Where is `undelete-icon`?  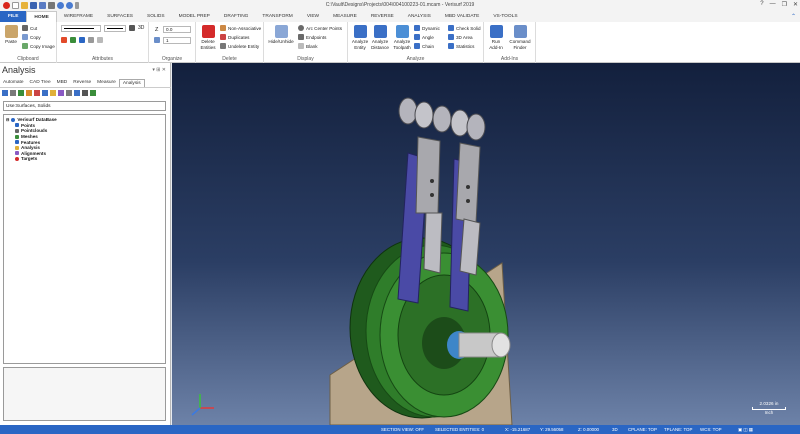
undelete-icon is located at coordinates (223, 46).